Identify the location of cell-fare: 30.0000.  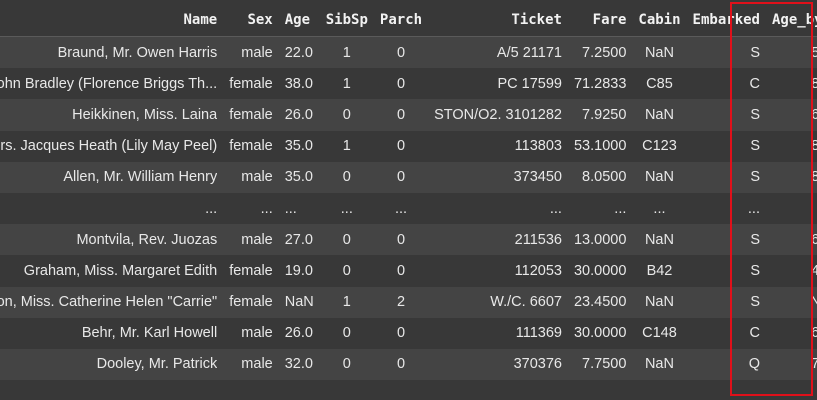
(600, 333).